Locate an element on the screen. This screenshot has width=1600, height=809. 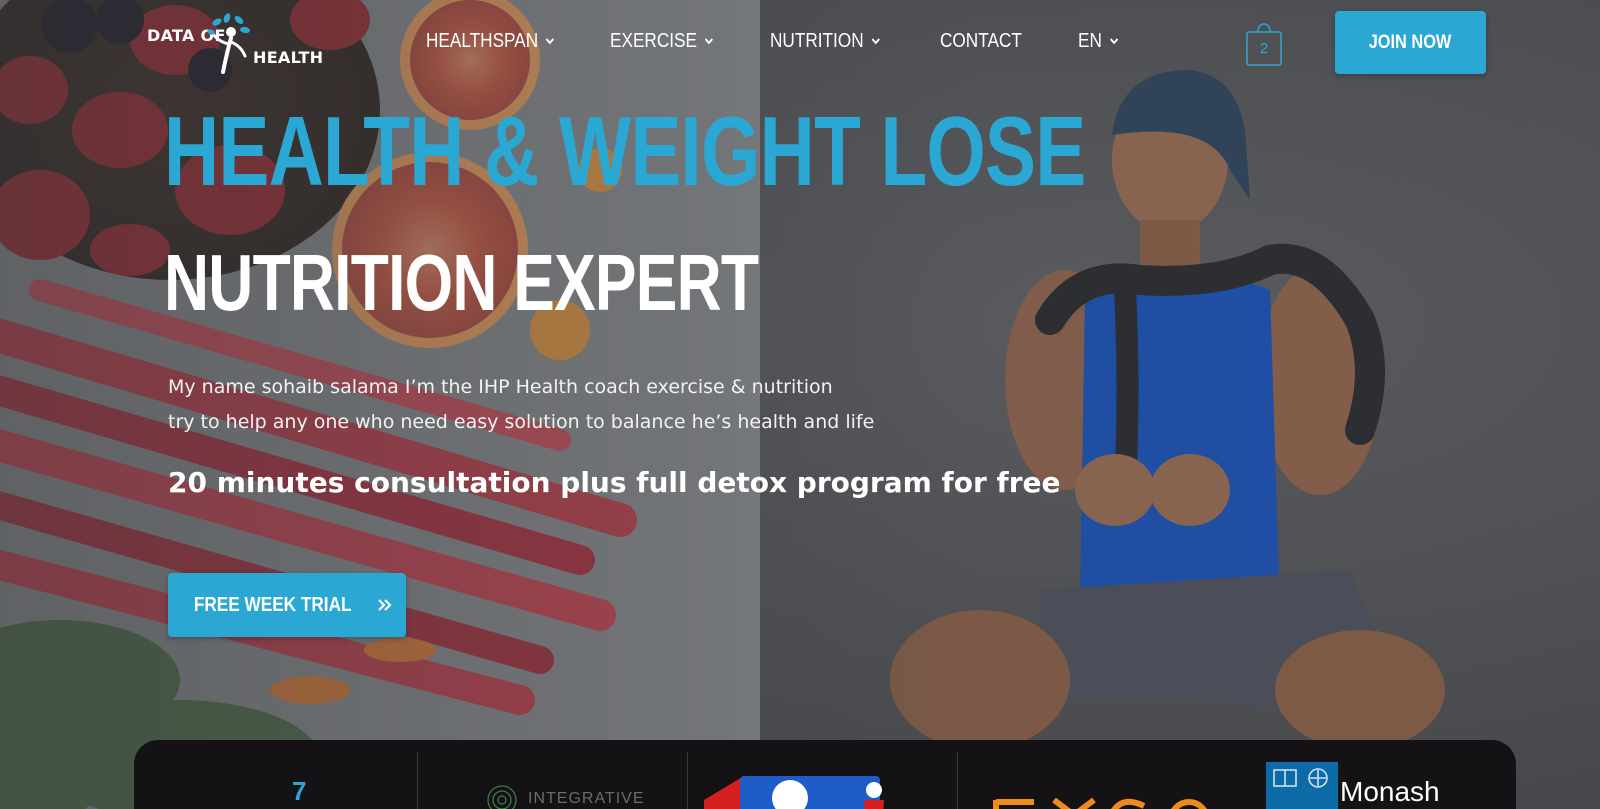
partner-logo-text: INTEGRATIVE is located at coordinates (586, 798).